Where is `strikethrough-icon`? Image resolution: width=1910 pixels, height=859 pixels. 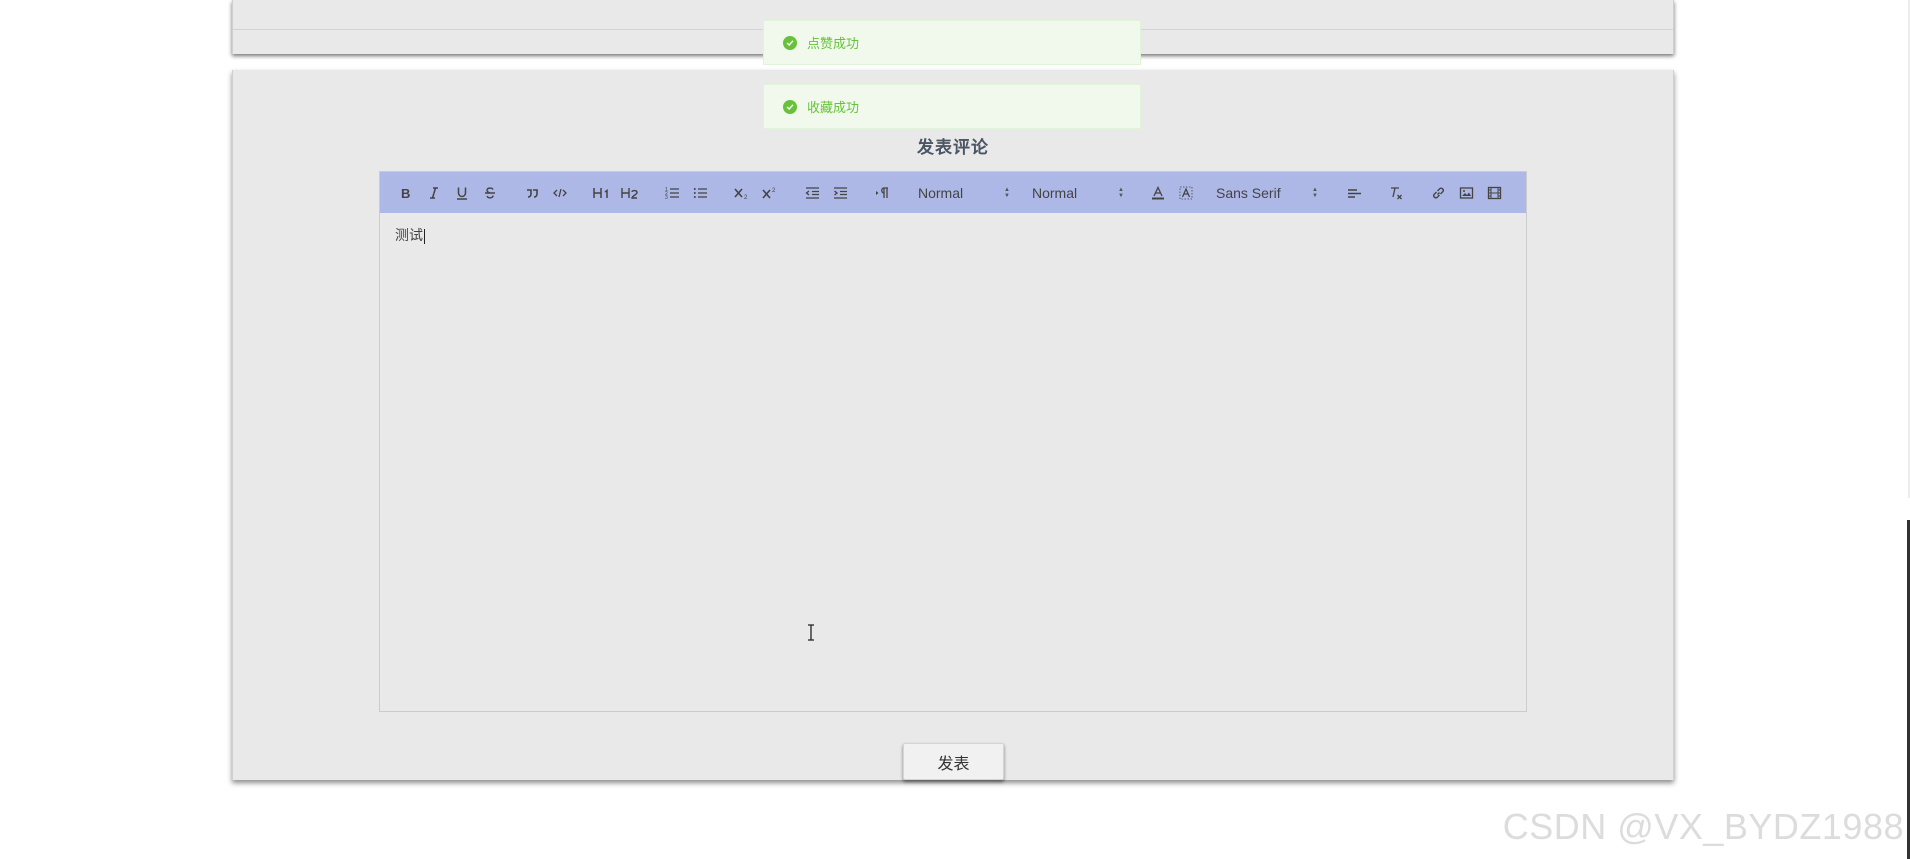
strikethrough-icon is located at coordinates (490, 193).